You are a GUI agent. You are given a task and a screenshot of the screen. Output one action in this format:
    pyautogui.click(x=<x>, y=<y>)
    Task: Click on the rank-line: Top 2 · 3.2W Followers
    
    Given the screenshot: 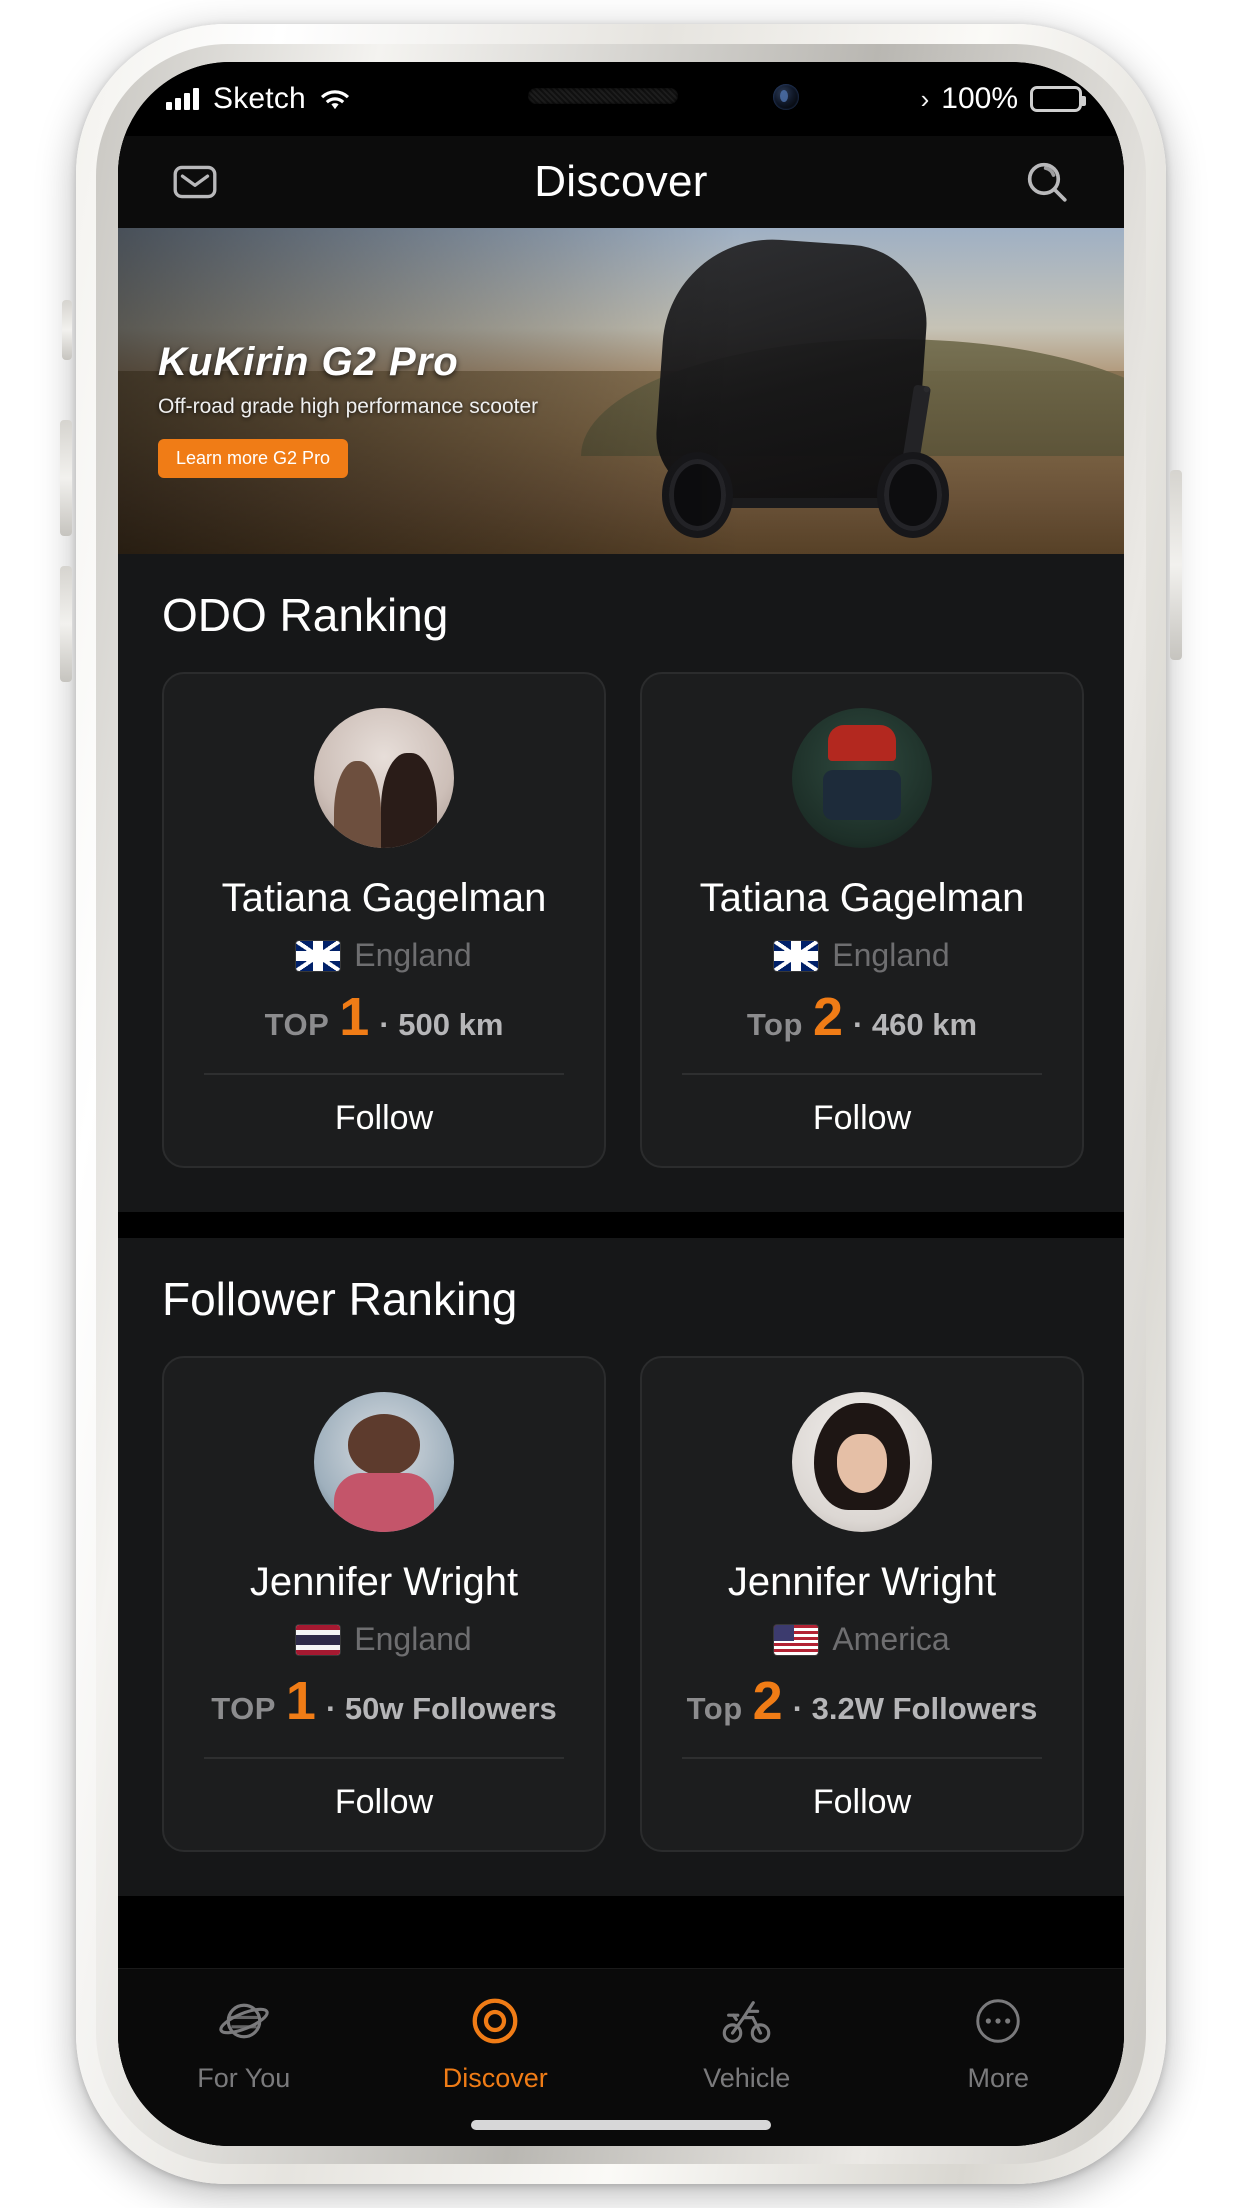 What is the action you would take?
    pyautogui.click(x=862, y=1701)
    